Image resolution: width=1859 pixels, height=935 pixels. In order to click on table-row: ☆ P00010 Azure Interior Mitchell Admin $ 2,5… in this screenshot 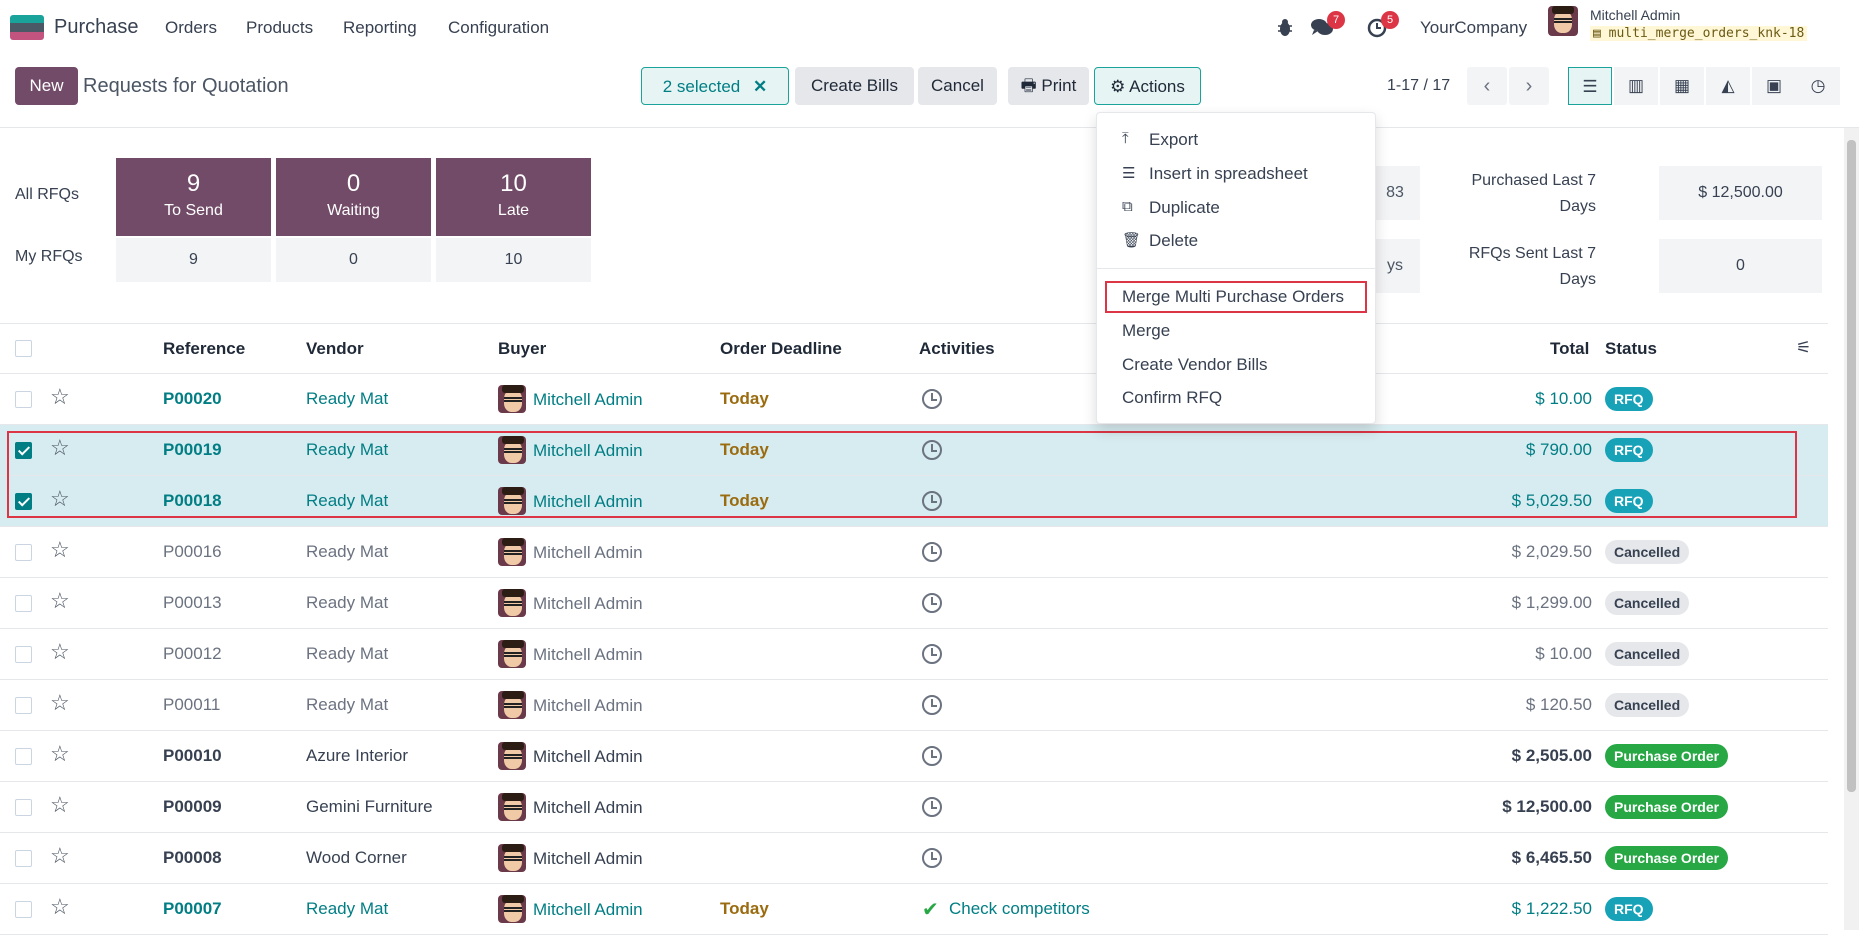, I will do `click(914, 756)`.